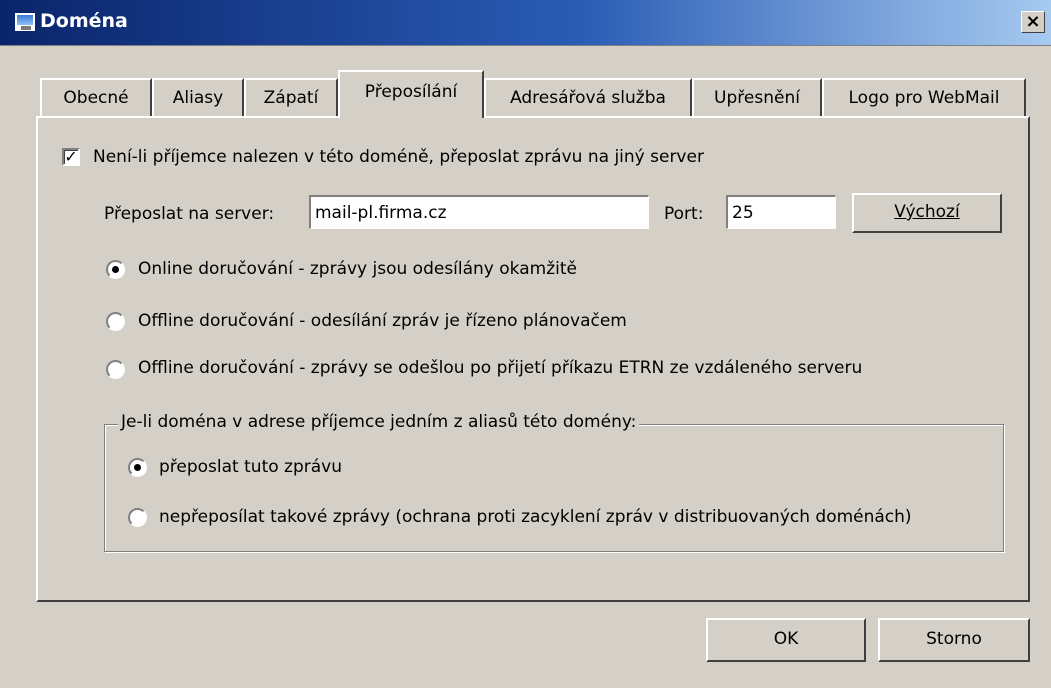 This screenshot has width=1051, height=688. I want to click on forward-enable-checkbox: ✓, so click(71, 157).